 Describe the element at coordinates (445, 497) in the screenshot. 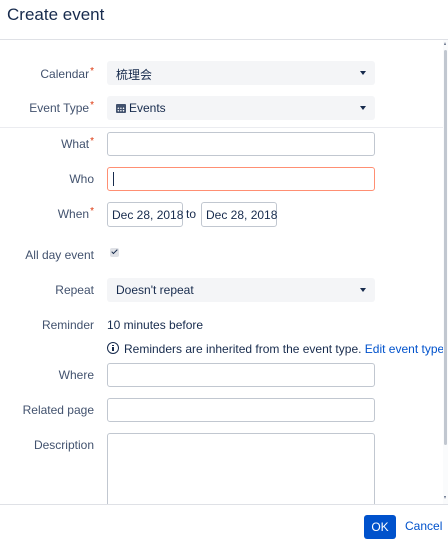

I see `scroll-down-icon` at that location.